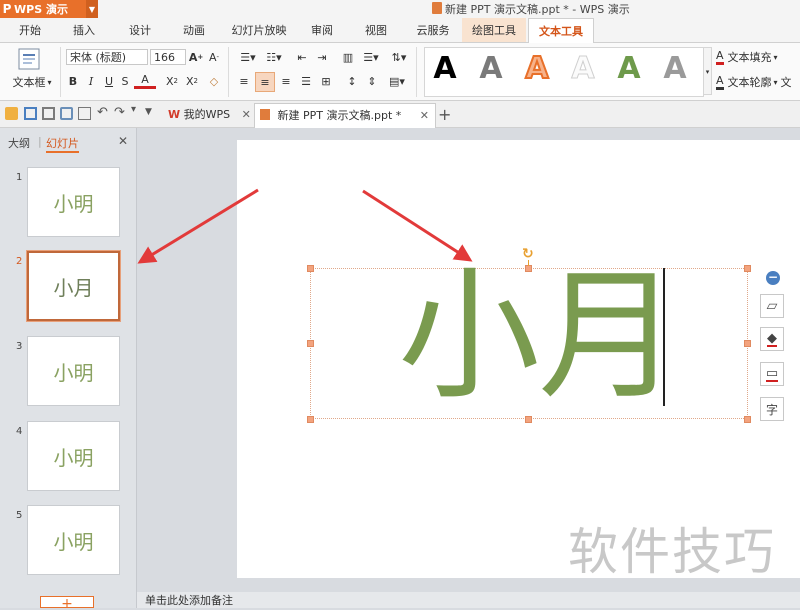 This screenshot has height=610, width=800. Describe the element at coordinates (417, 225) in the screenshot. I see `arrow-to-textbox` at that location.